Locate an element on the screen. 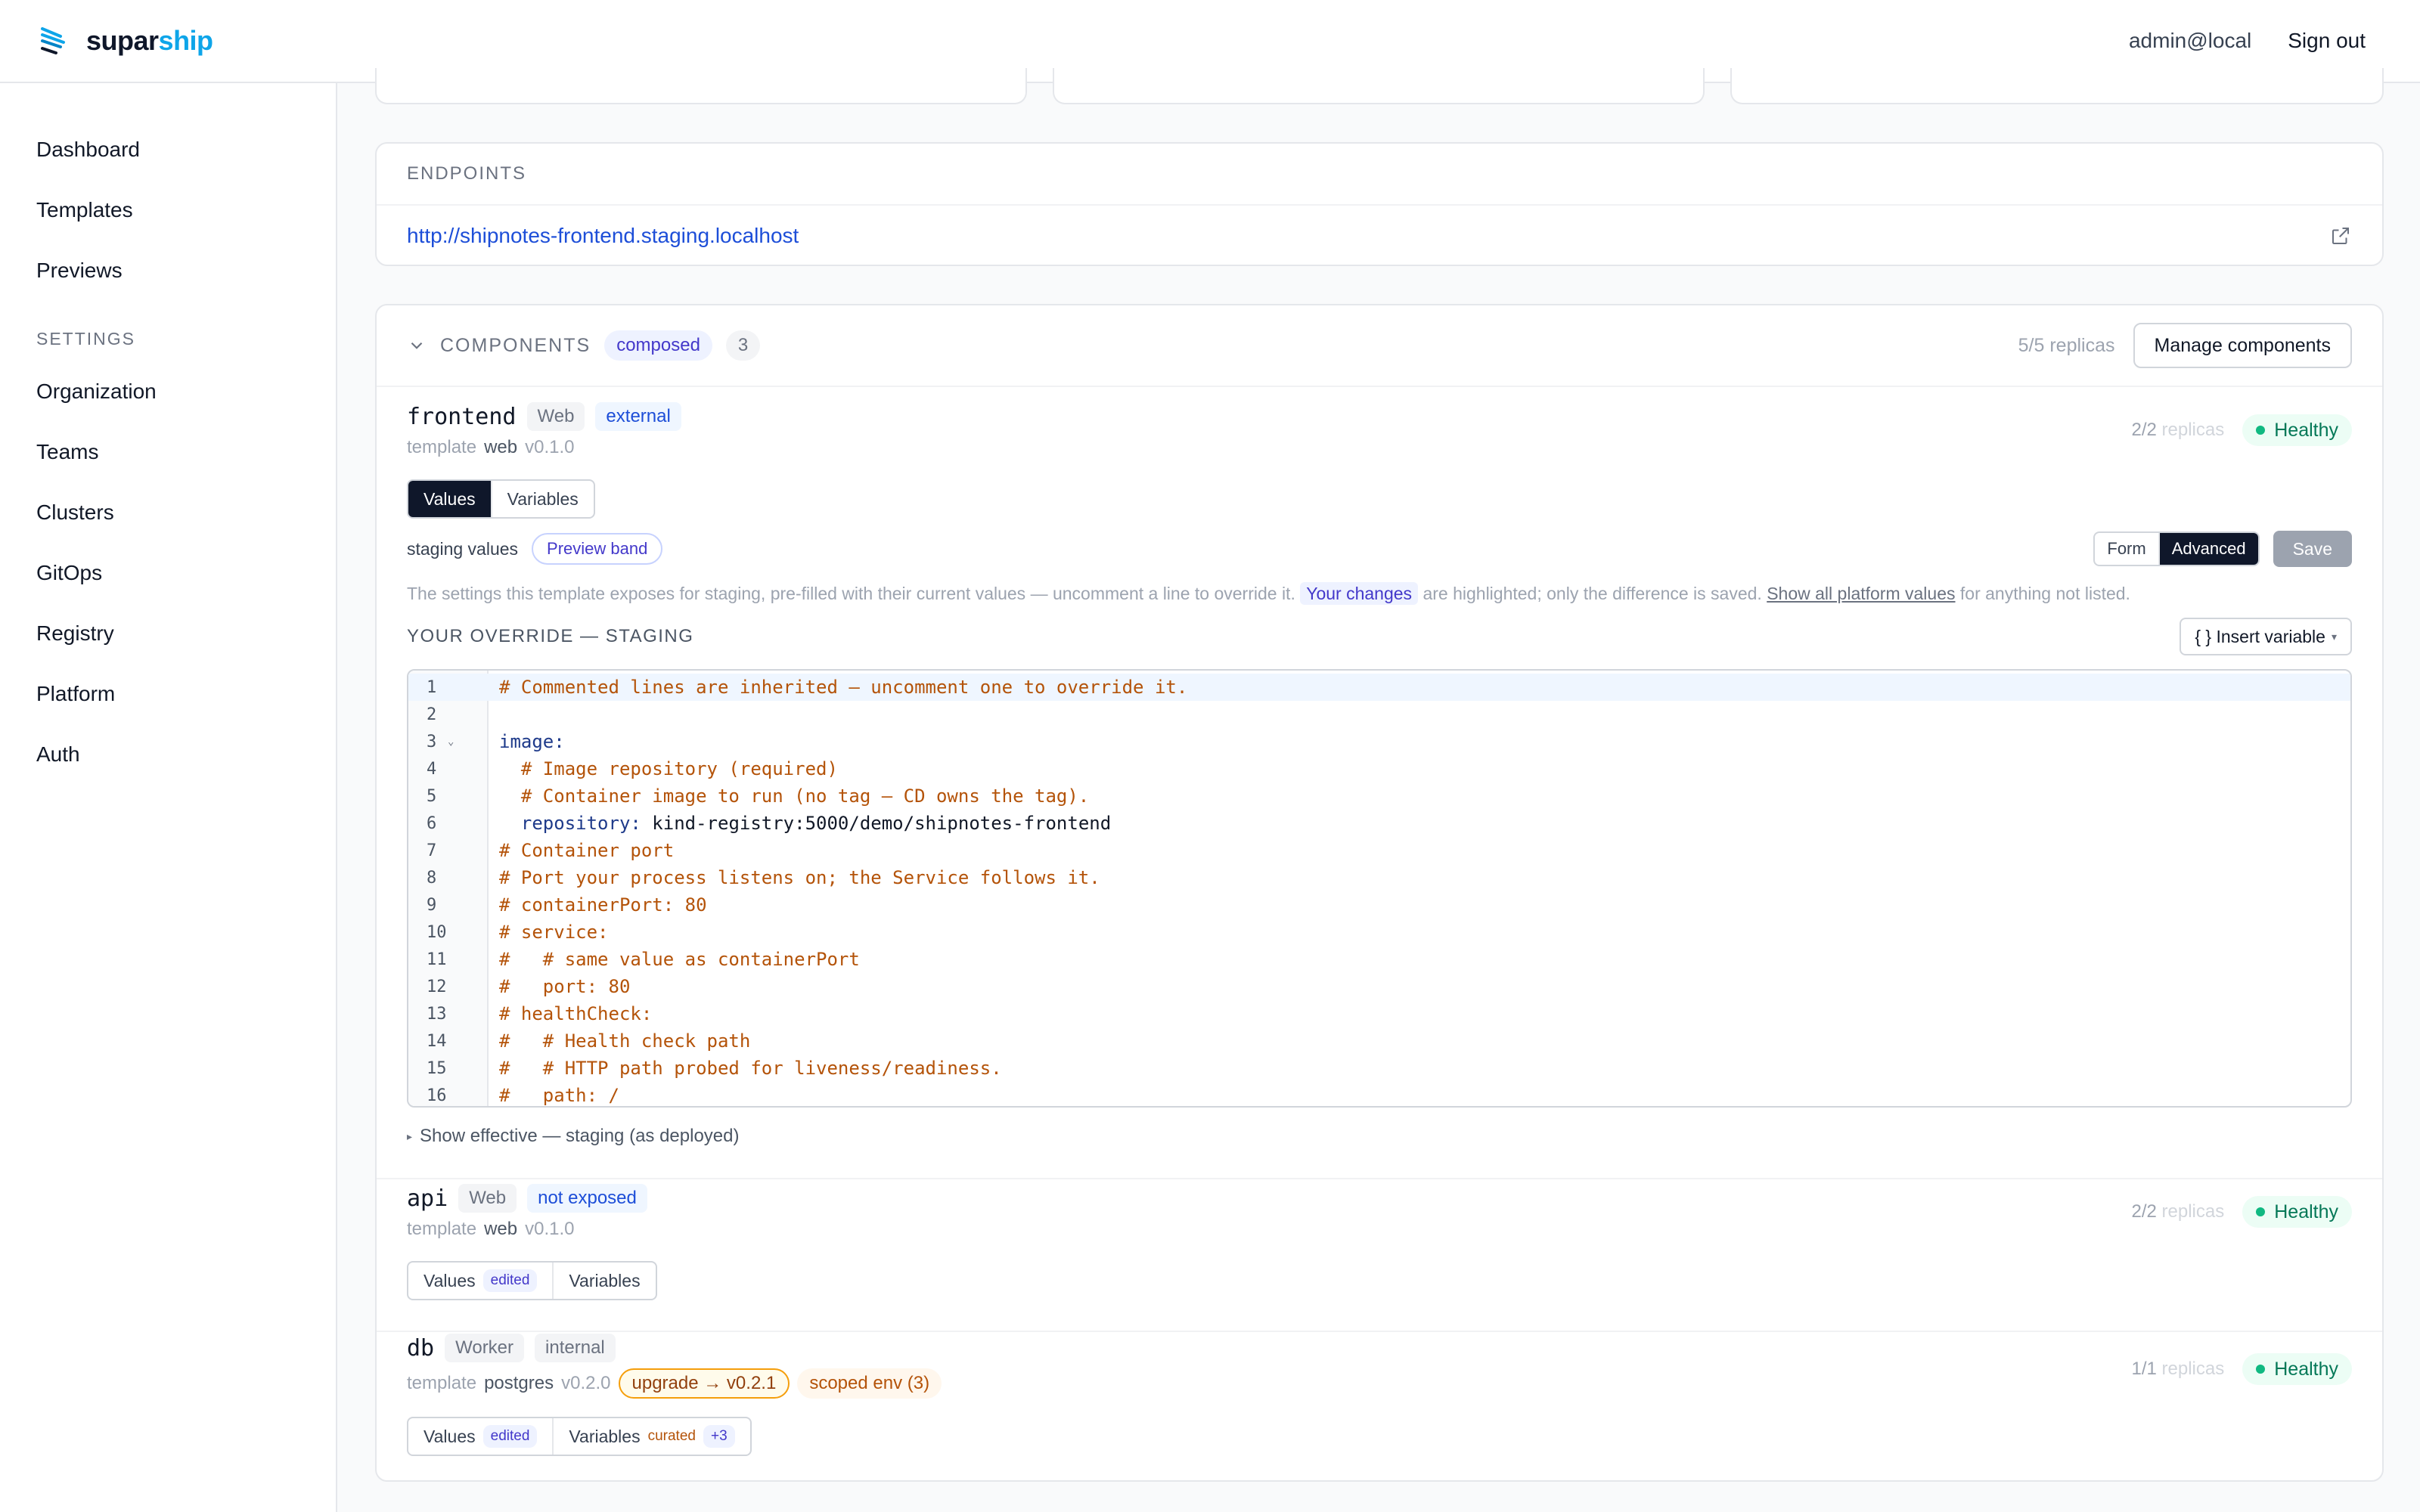 Image resolution: width=2420 pixels, height=1512 pixels. values-variables-tabs: Values Variables is located at coordinates (501, 499).